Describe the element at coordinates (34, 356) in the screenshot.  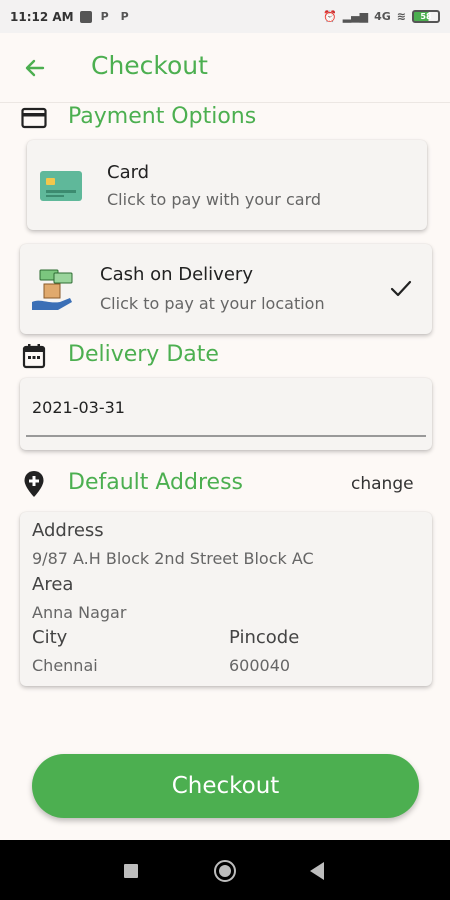
I see `calendar-icon` at that location.